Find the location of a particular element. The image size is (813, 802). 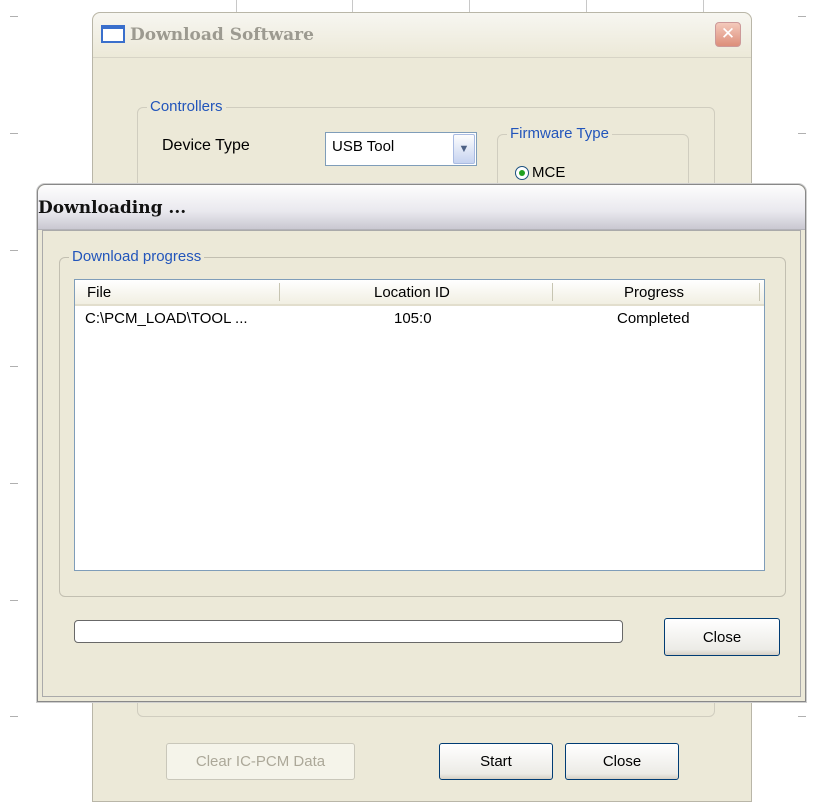

mce-radio is located at coordinates (522, 173).